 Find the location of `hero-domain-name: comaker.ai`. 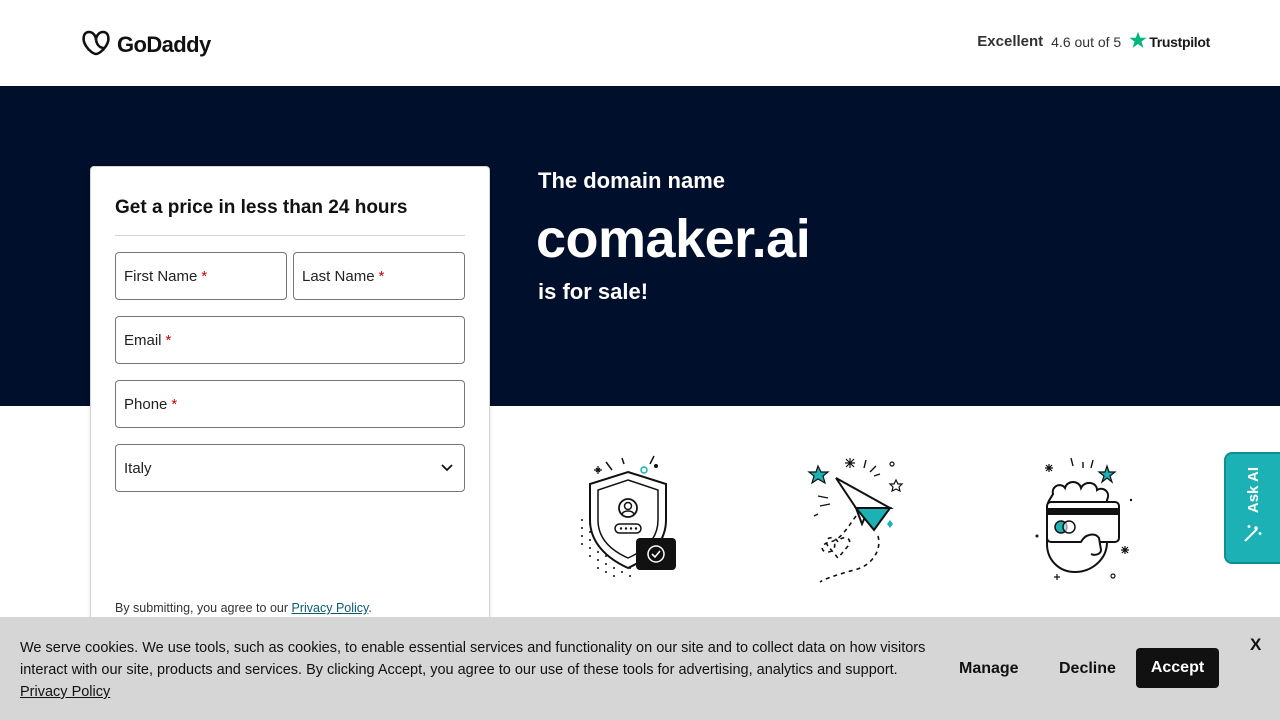

hero-domain-name: comaker.ai is located at coordinates (673, 239).